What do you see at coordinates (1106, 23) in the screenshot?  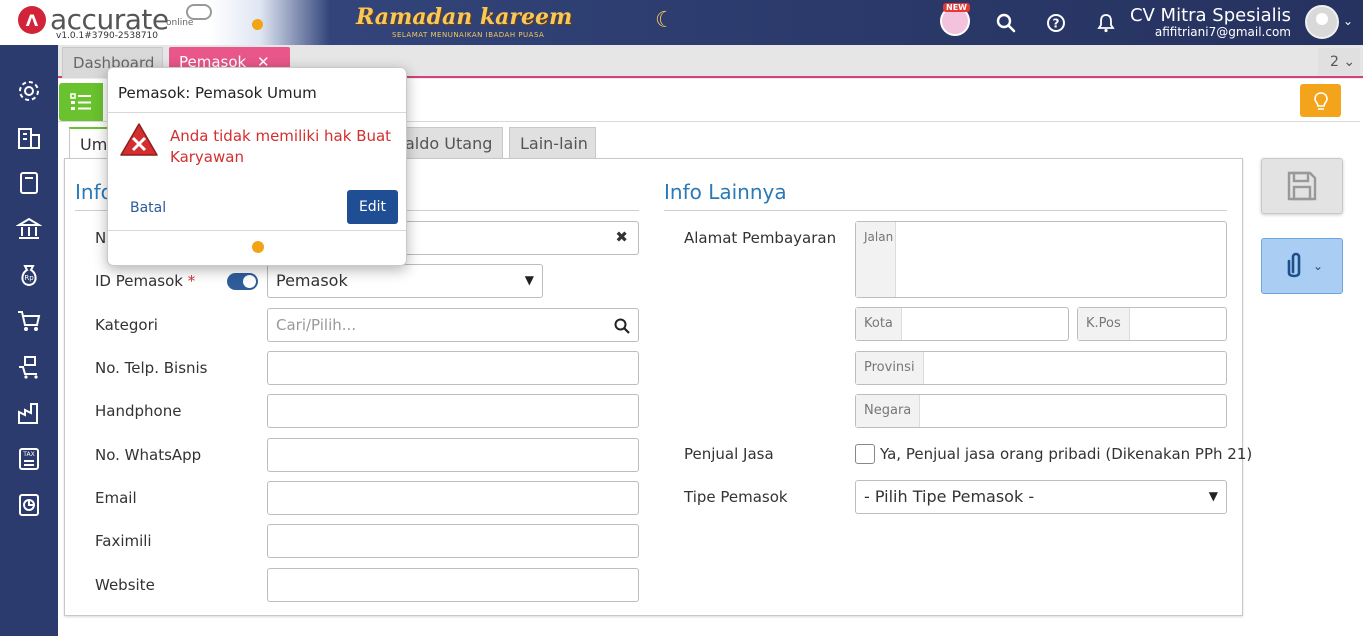 I see `notification-bell-icon` at bounding box center [1106, 23].